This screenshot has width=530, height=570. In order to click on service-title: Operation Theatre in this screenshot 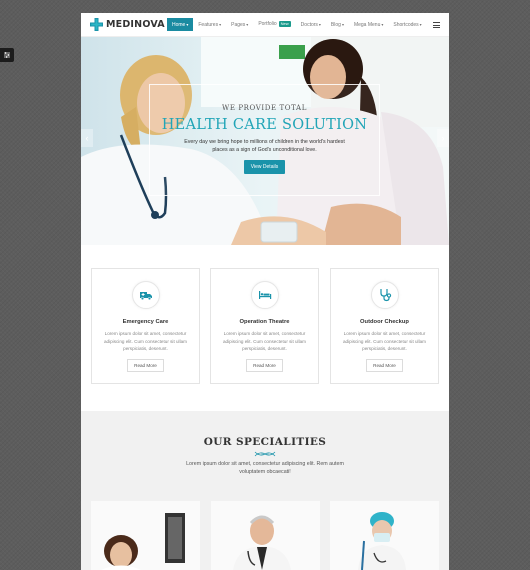, I will do `click(264, 322)`.